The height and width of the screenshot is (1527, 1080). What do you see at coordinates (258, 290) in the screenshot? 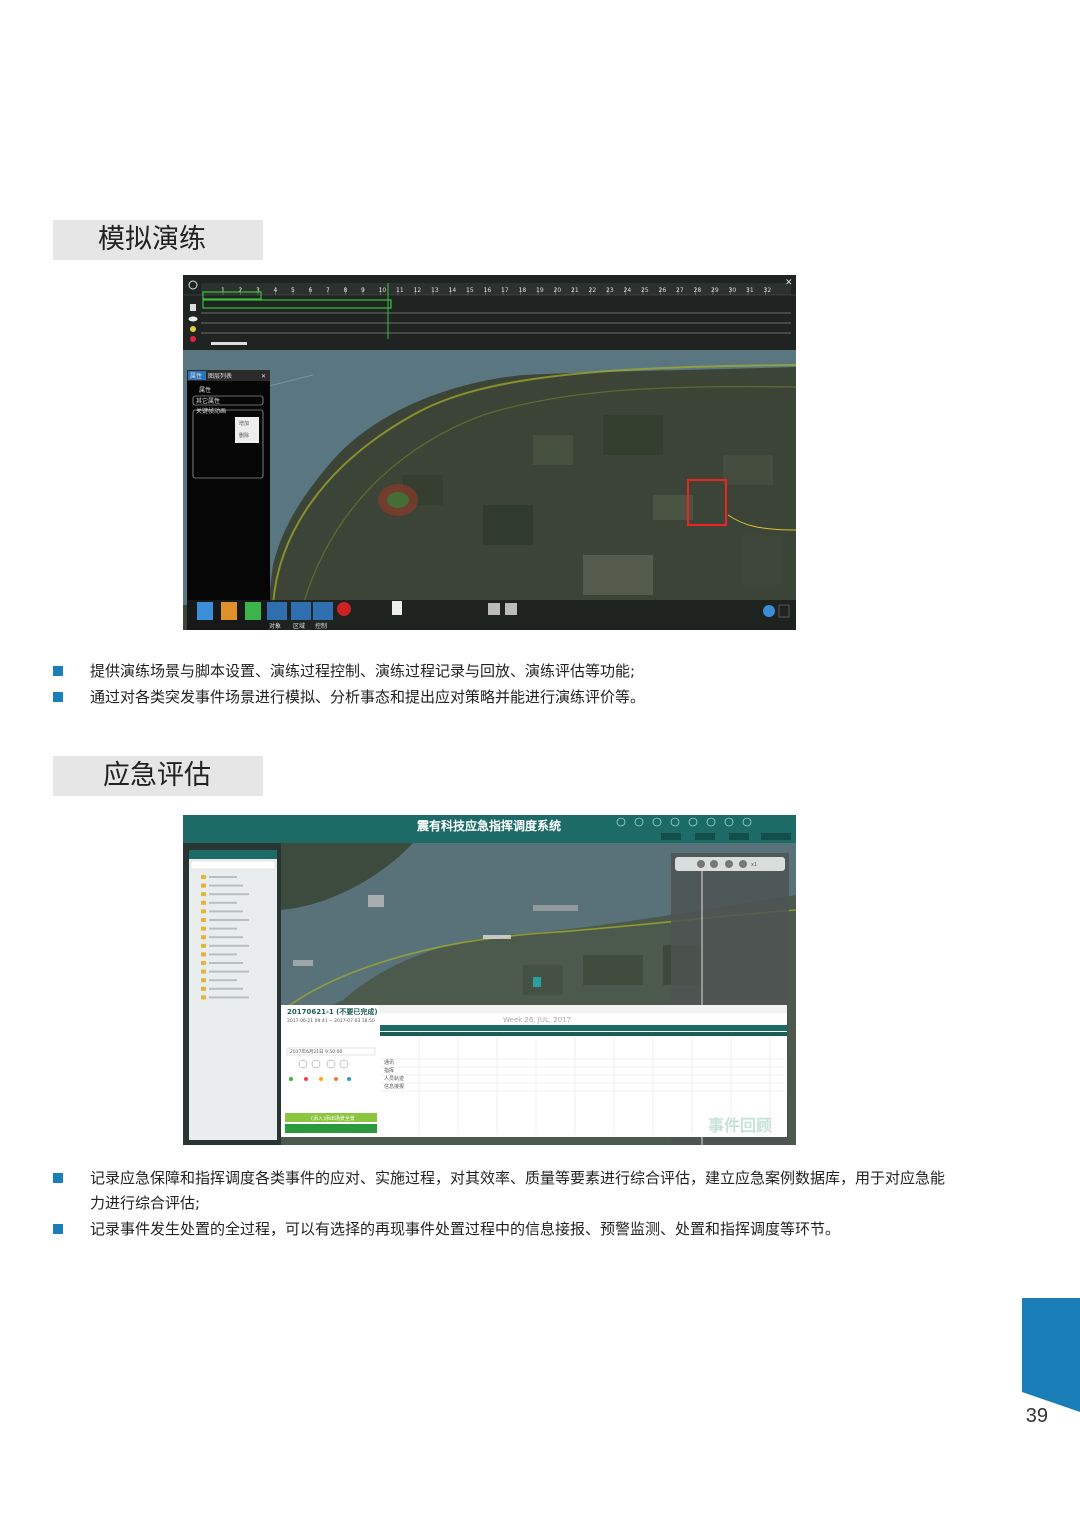
I see `timeline-tick-label: 3` at bounding box center [258, 290].